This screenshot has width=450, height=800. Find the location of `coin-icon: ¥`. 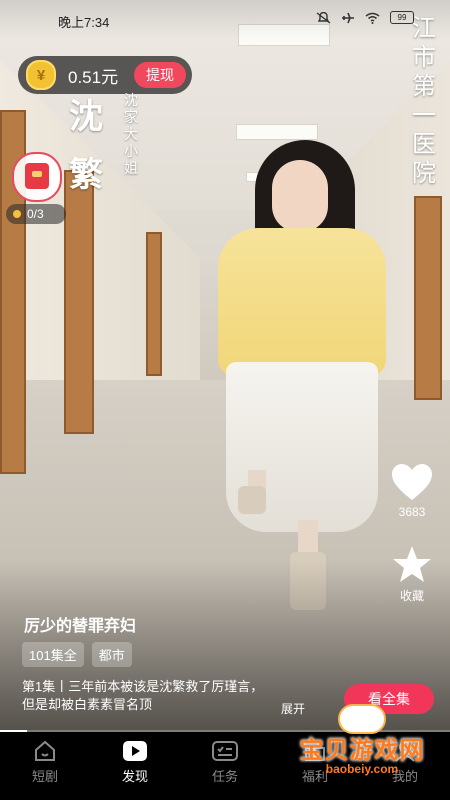

coin-icon: ¥ is located at coordinates (41, 75).